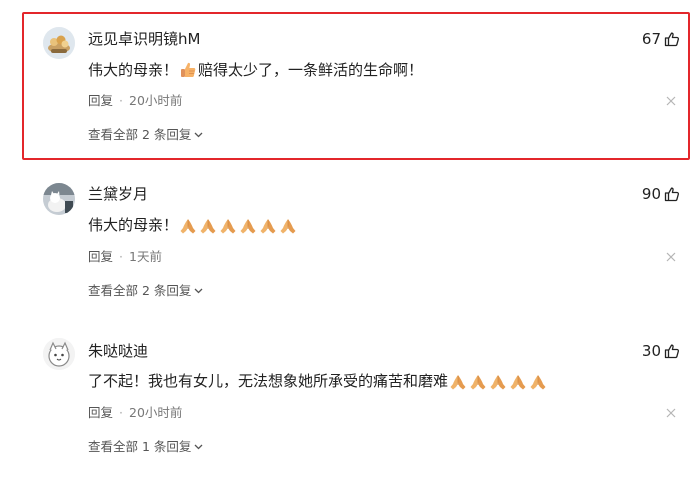 The height and width of the screenshot is (482, 700). What do you see at coordinates (651, 39) in the screenshot?
I see `like-count: 67` at bounding box center [651, 39].